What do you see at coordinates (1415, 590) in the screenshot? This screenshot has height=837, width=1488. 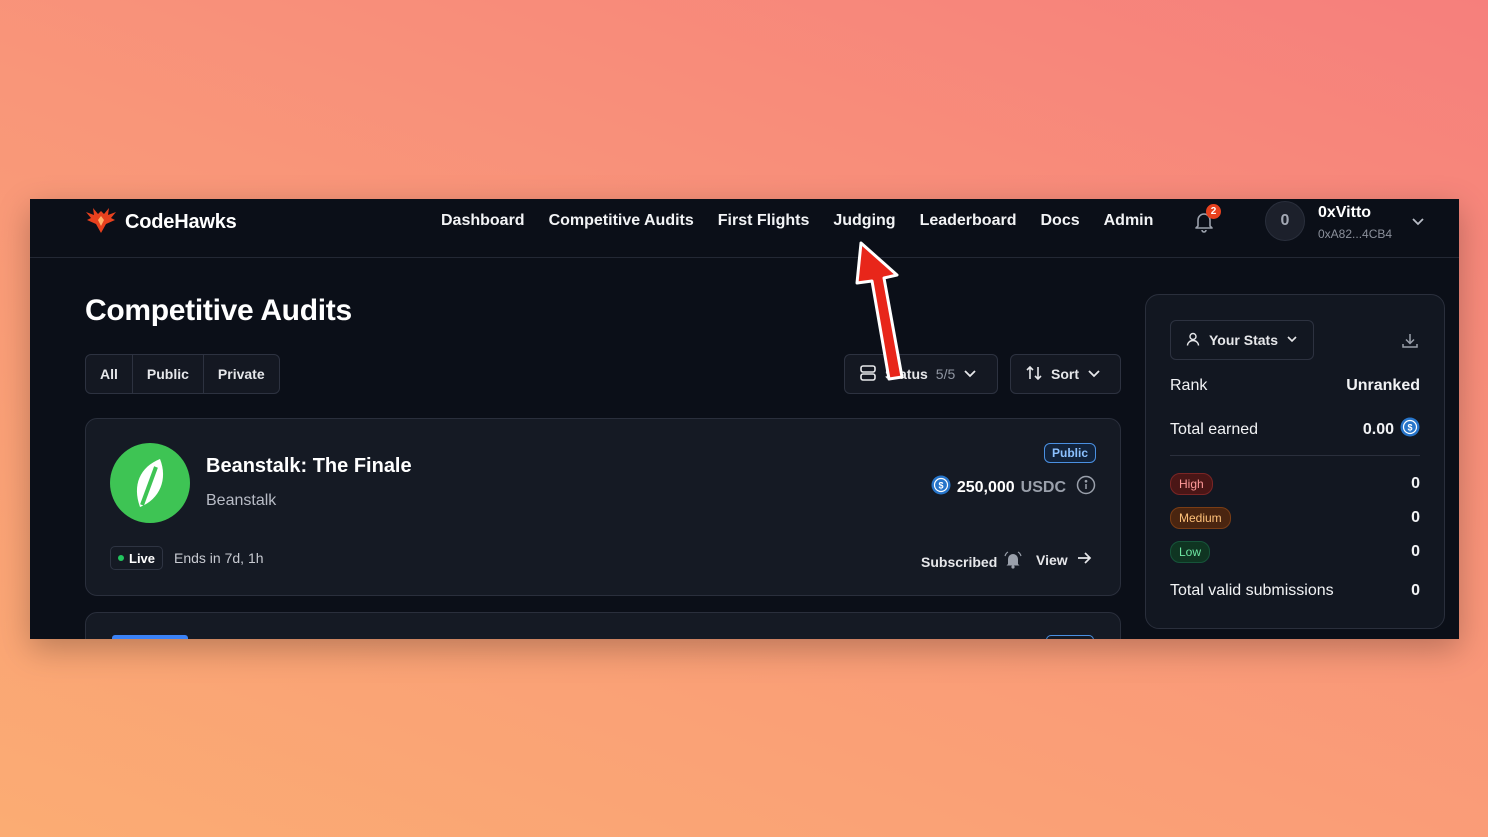 I see `valid-submissions-count: 0` at bounding box center [1415, 590].